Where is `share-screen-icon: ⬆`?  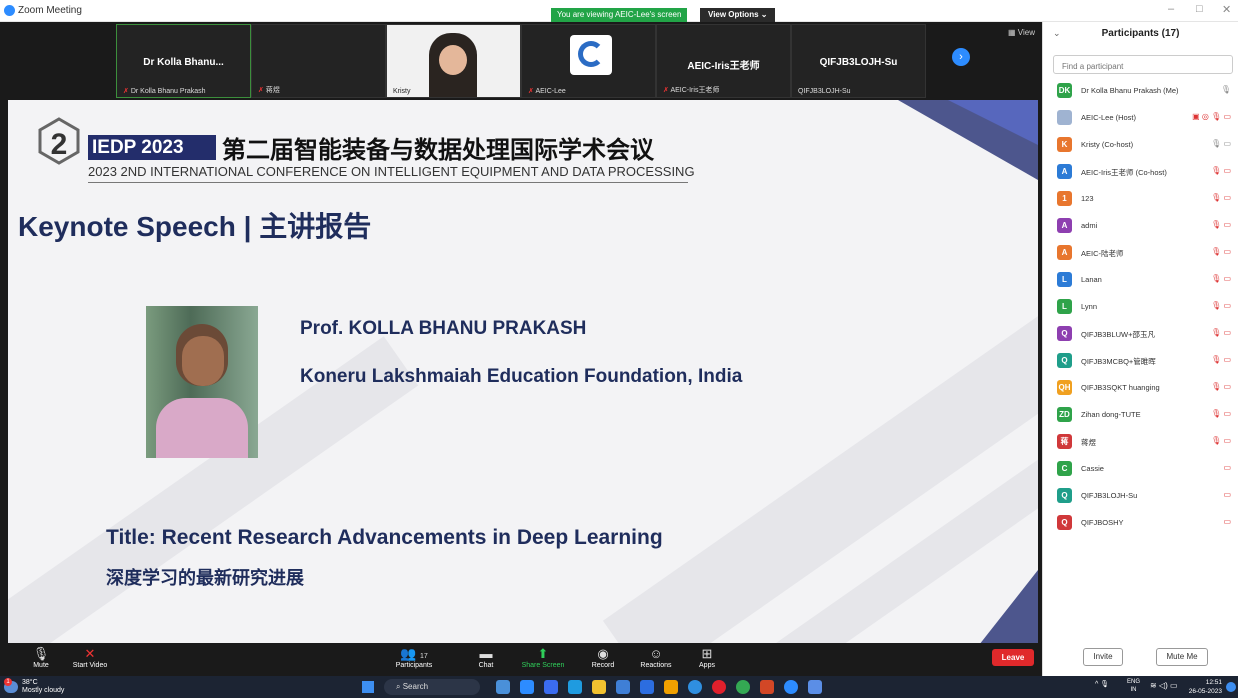
share-screen-icon: ⬆ is located at coordinates (543, 653).